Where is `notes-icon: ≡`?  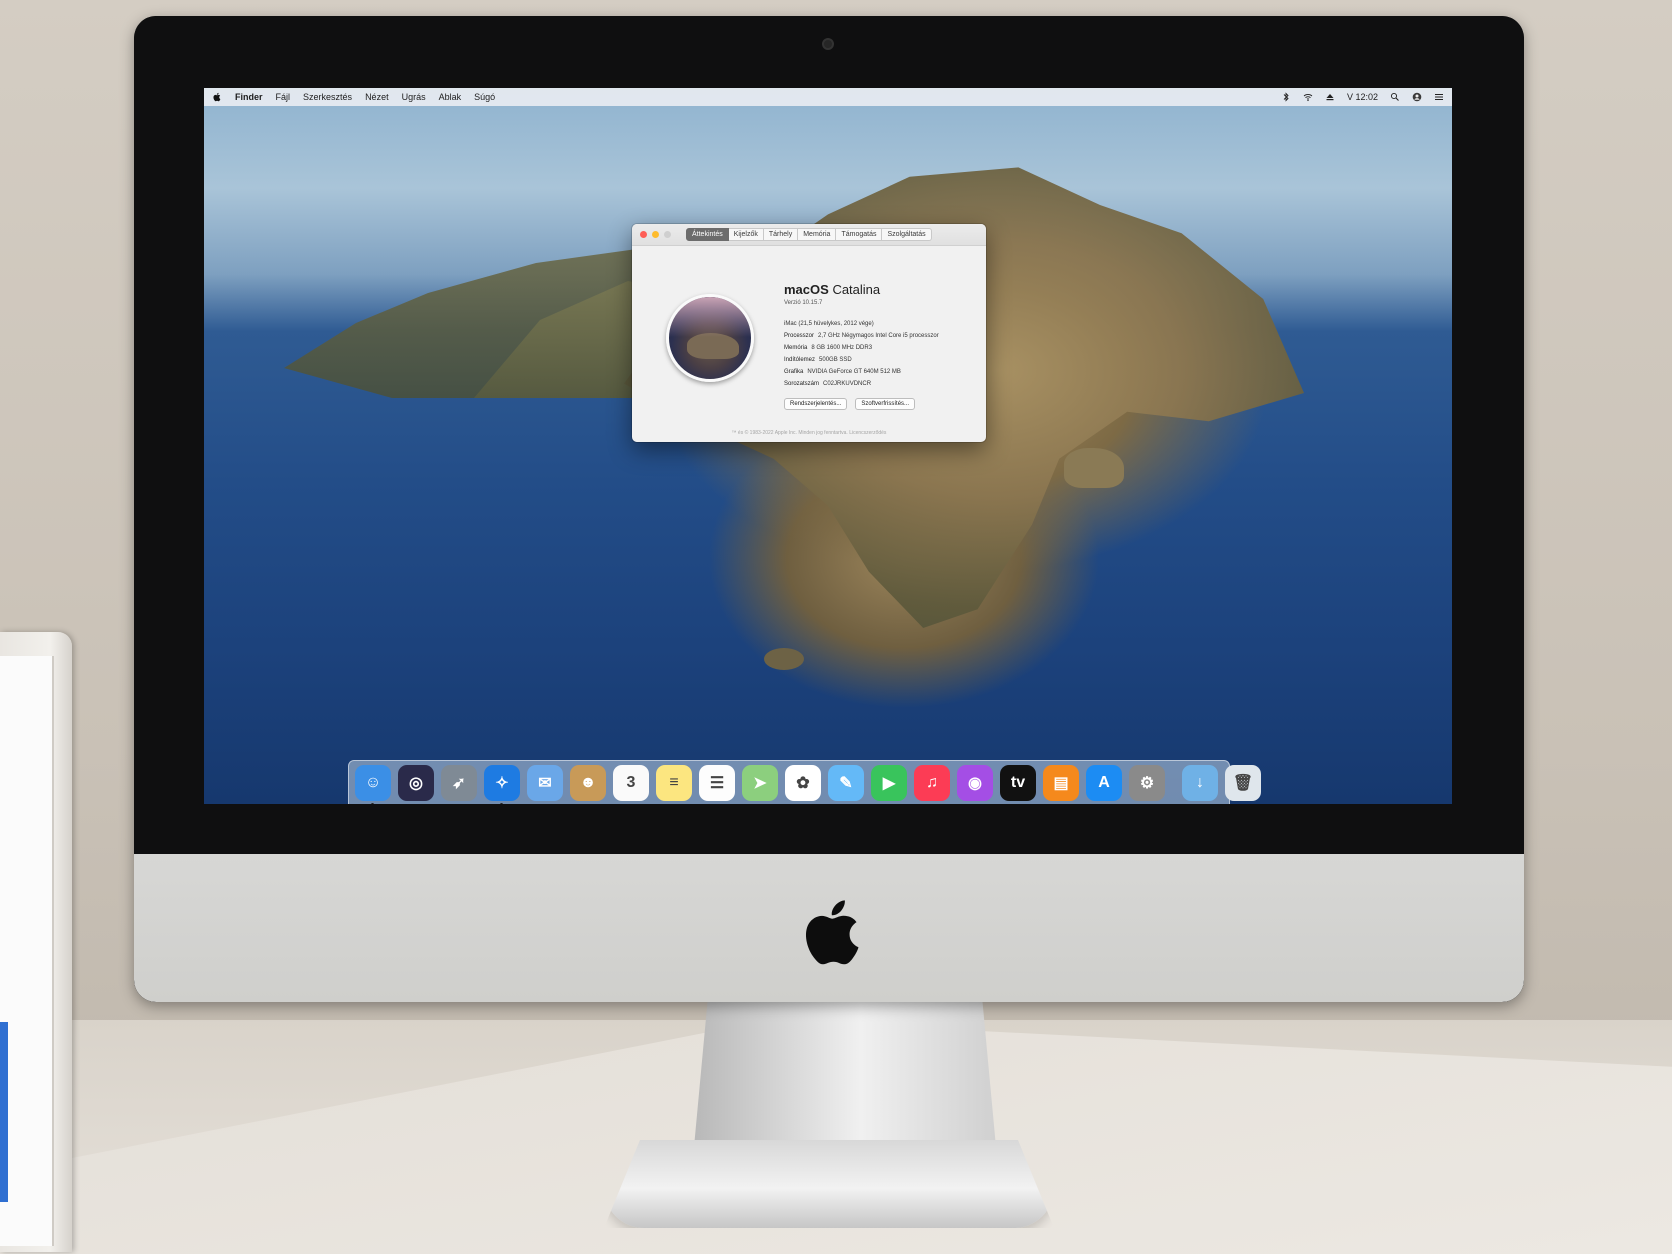 notes-icon: ≡ is located at coordinates (674, 783).